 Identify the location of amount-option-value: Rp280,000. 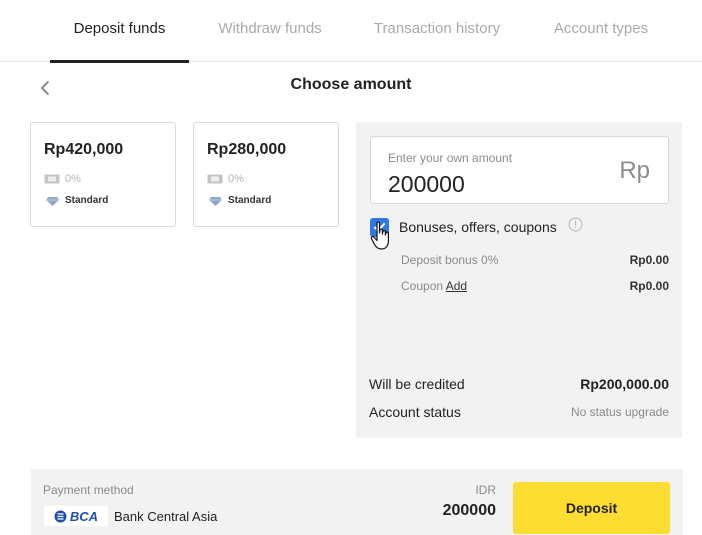
(247, 149).